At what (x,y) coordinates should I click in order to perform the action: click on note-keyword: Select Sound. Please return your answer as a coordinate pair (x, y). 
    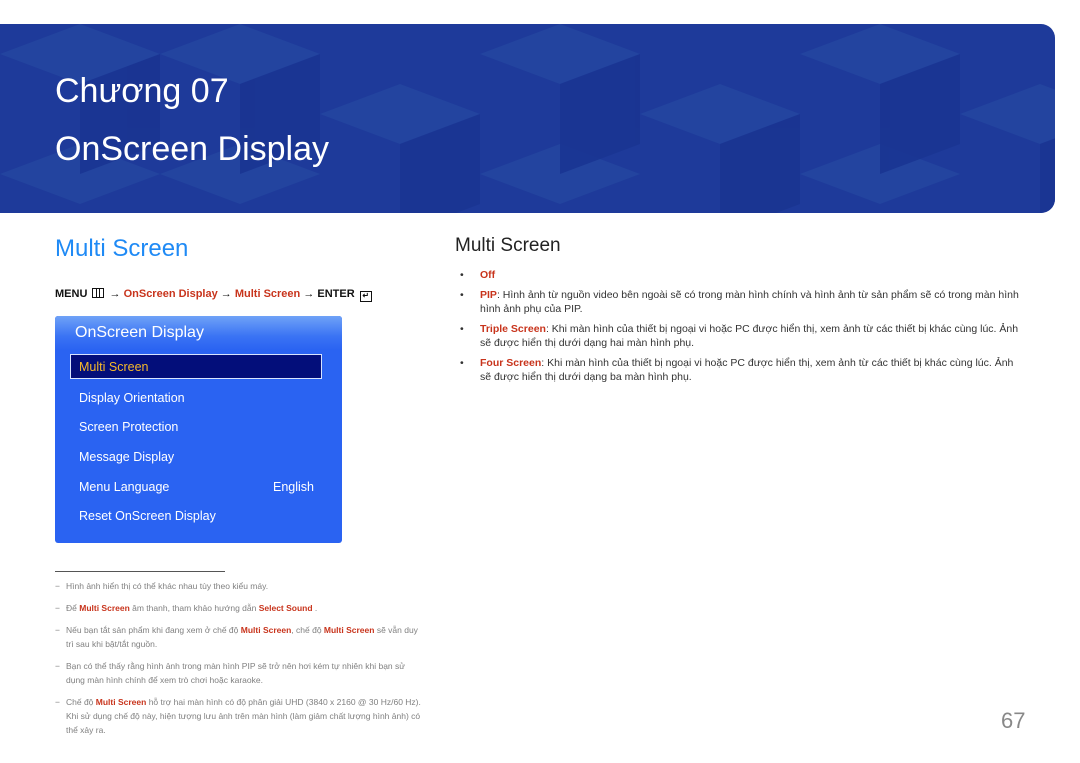
    Looking at the image, I should click on (285, 608).